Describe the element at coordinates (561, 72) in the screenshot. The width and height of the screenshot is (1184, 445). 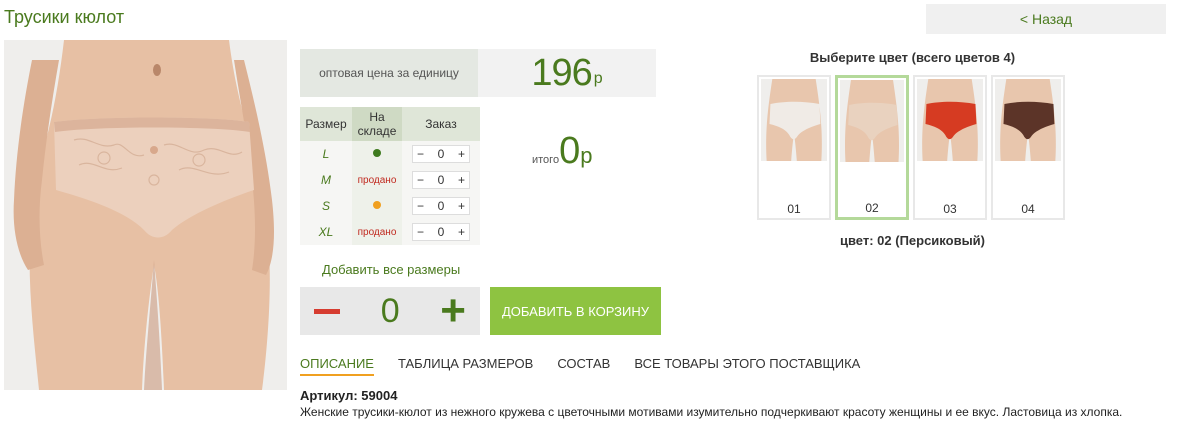
I see `unit-price-value: 196` at that location.